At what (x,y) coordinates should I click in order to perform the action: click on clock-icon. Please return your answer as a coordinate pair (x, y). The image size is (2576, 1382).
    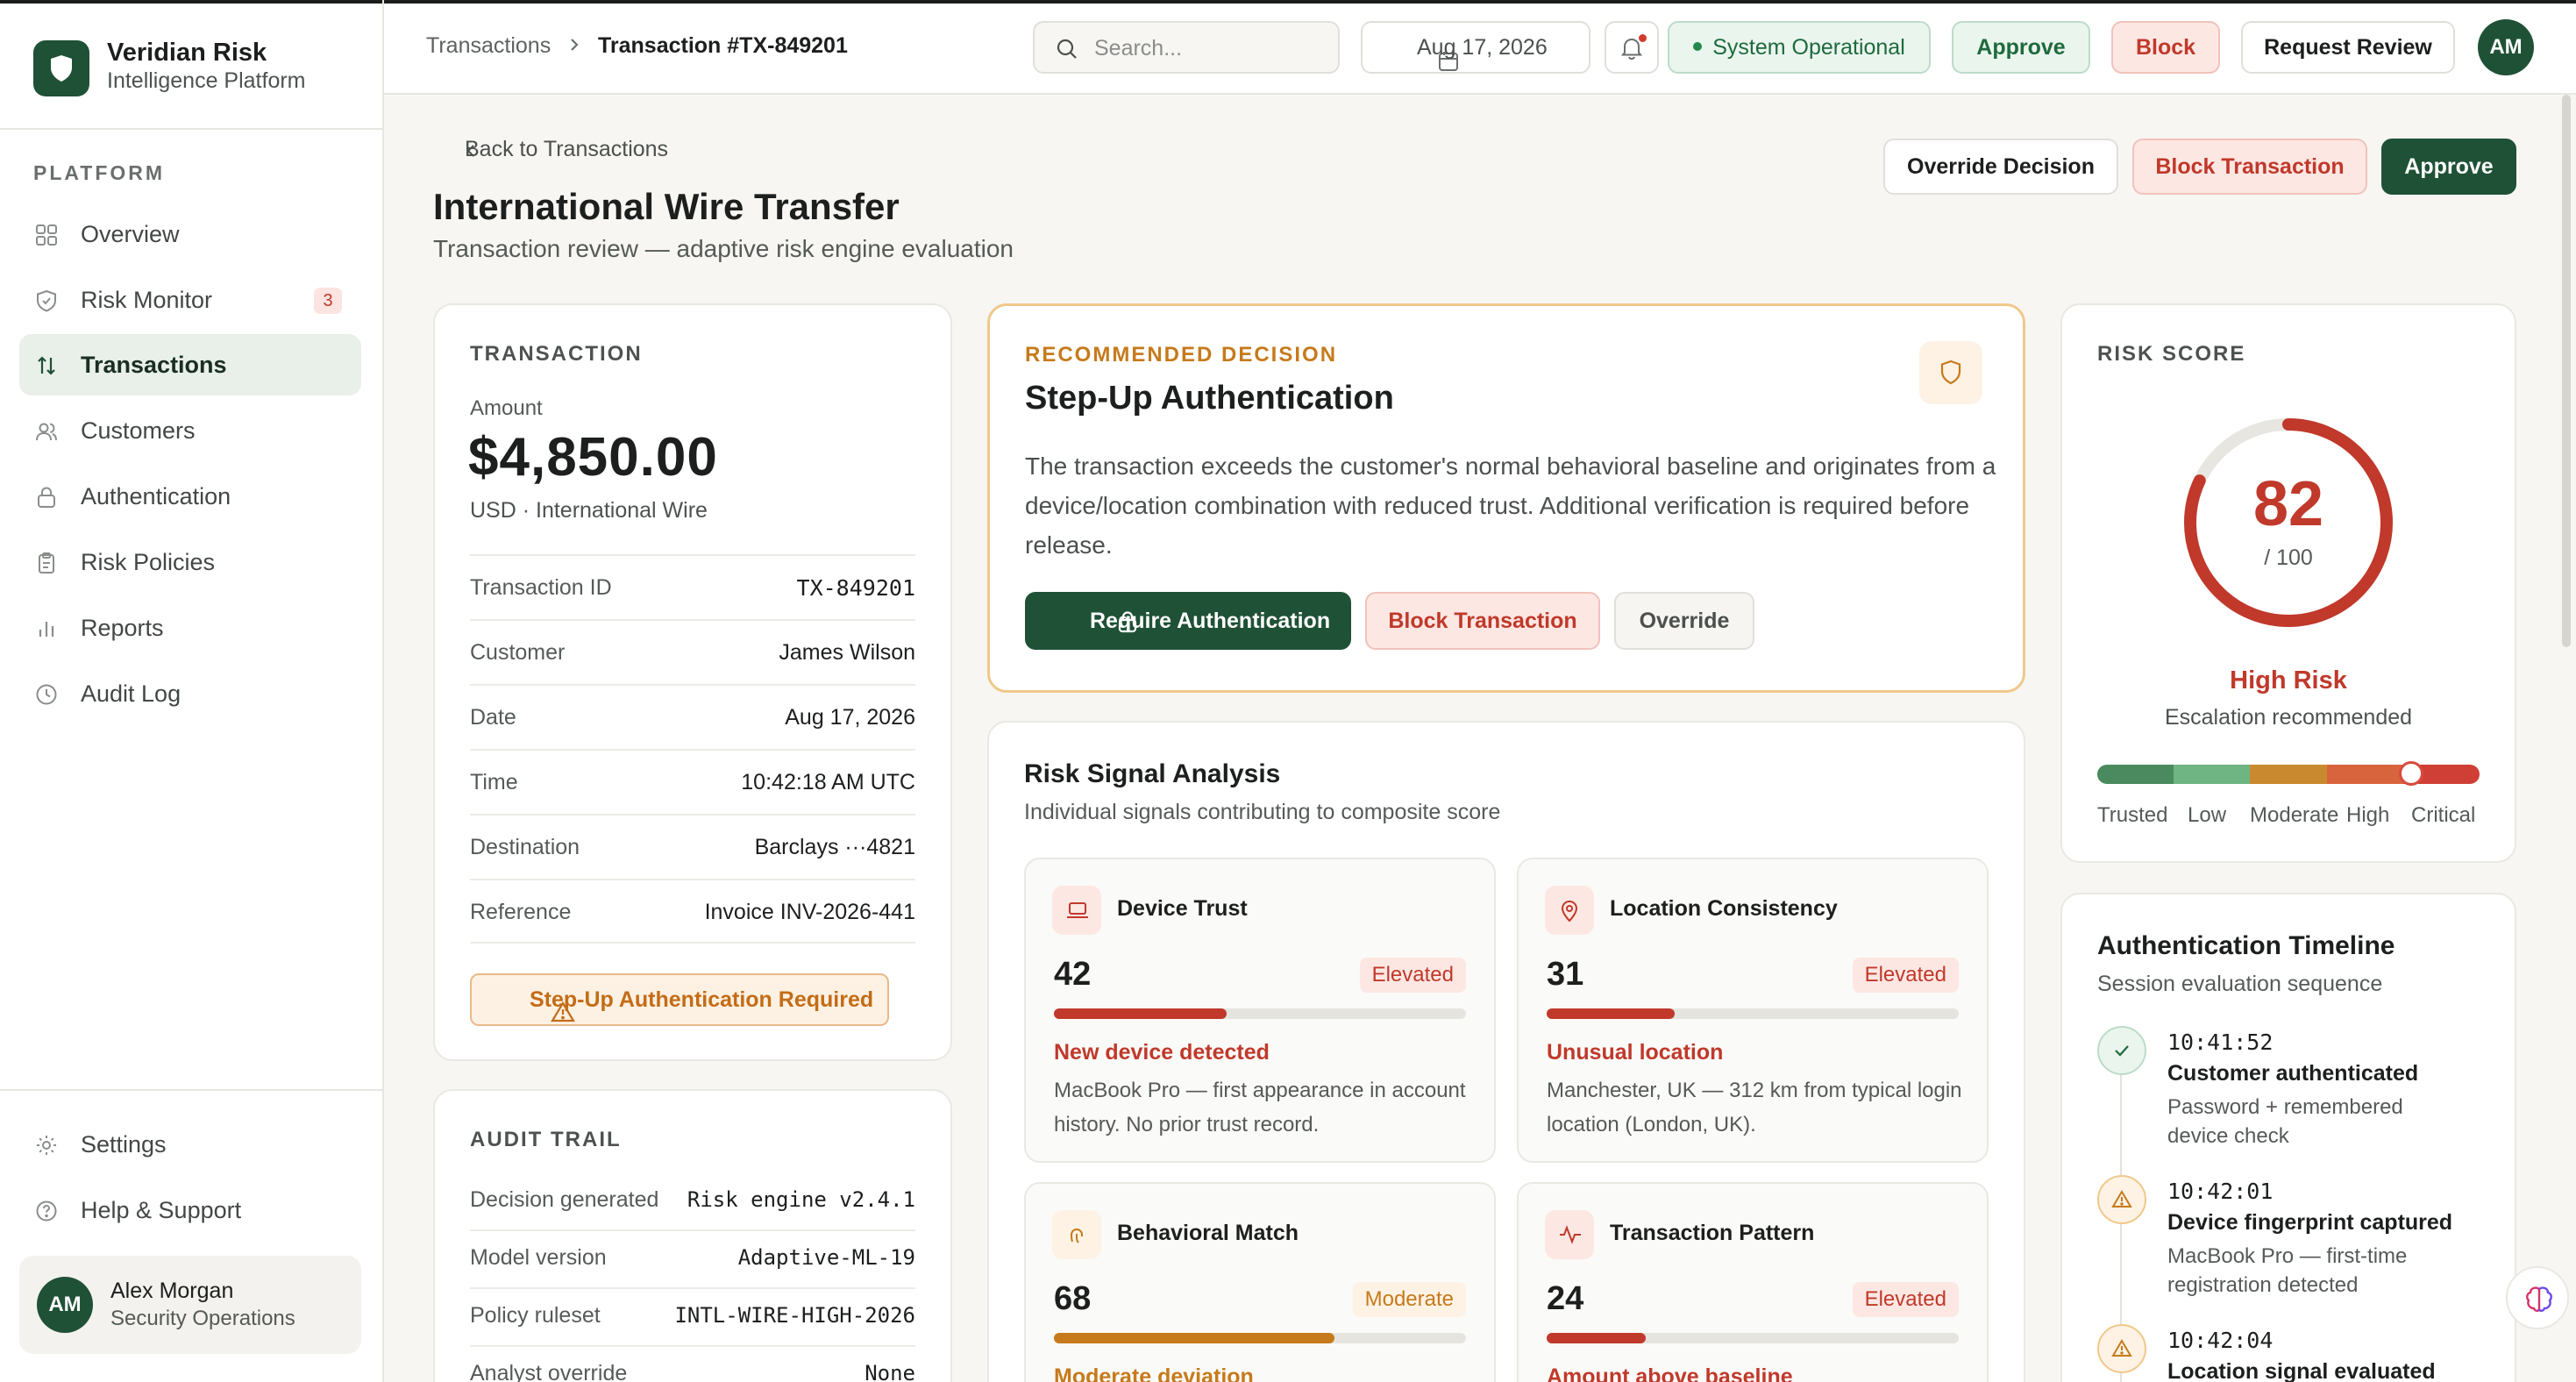
    Looking at the image, I should click on (46, 695).